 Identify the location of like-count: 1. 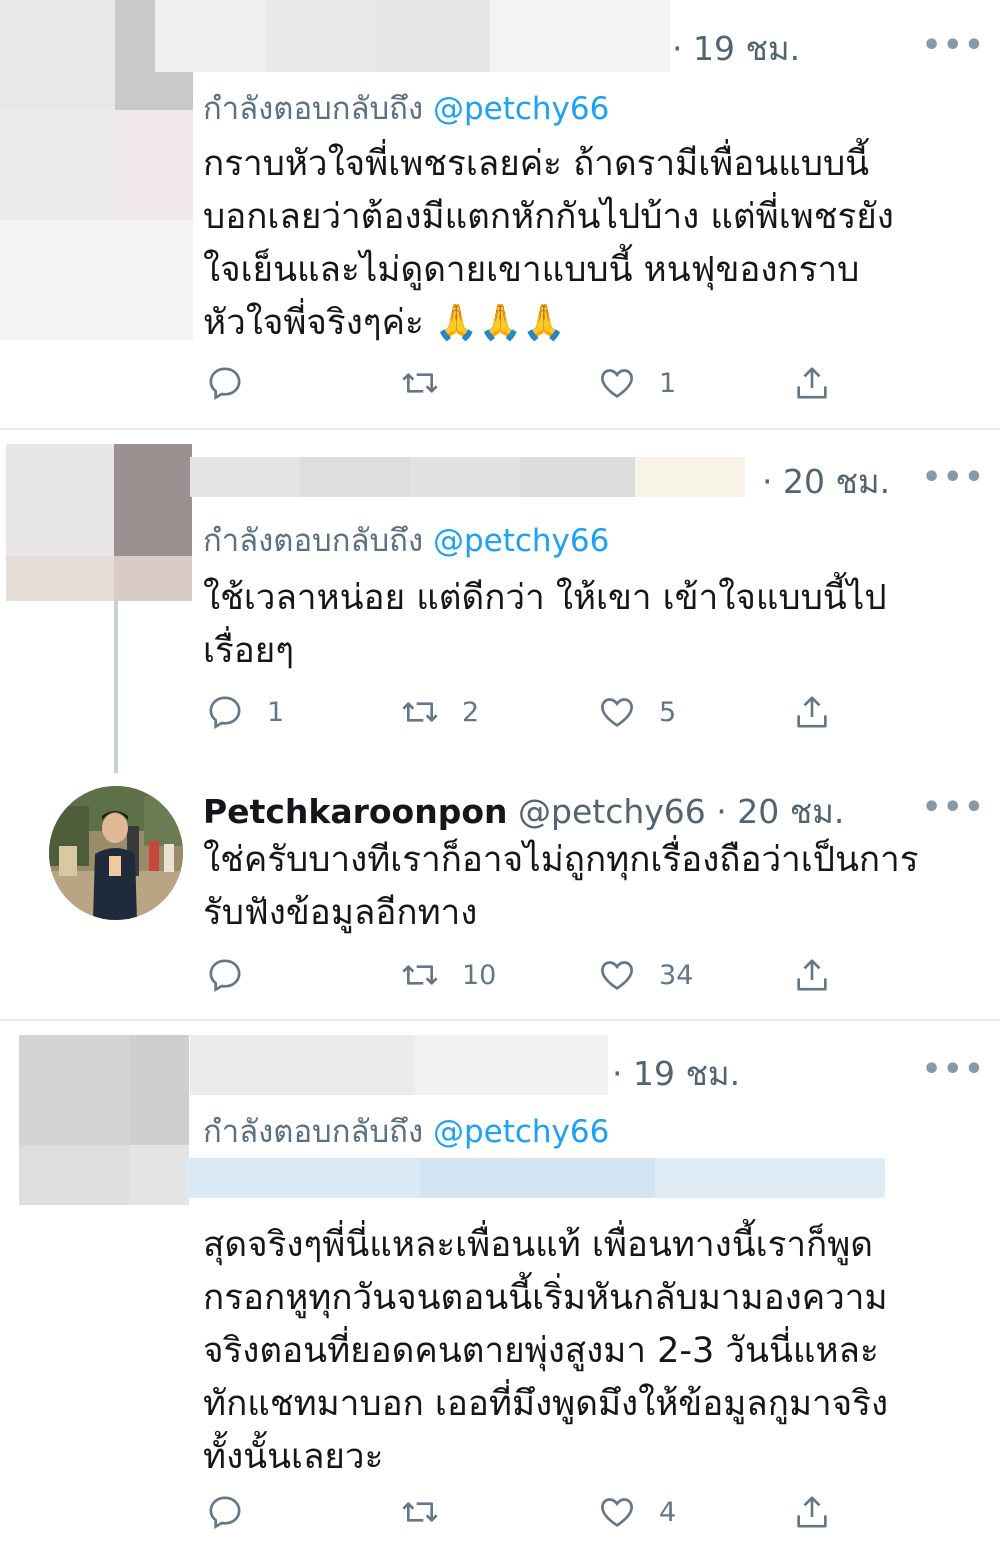
(668, 383).